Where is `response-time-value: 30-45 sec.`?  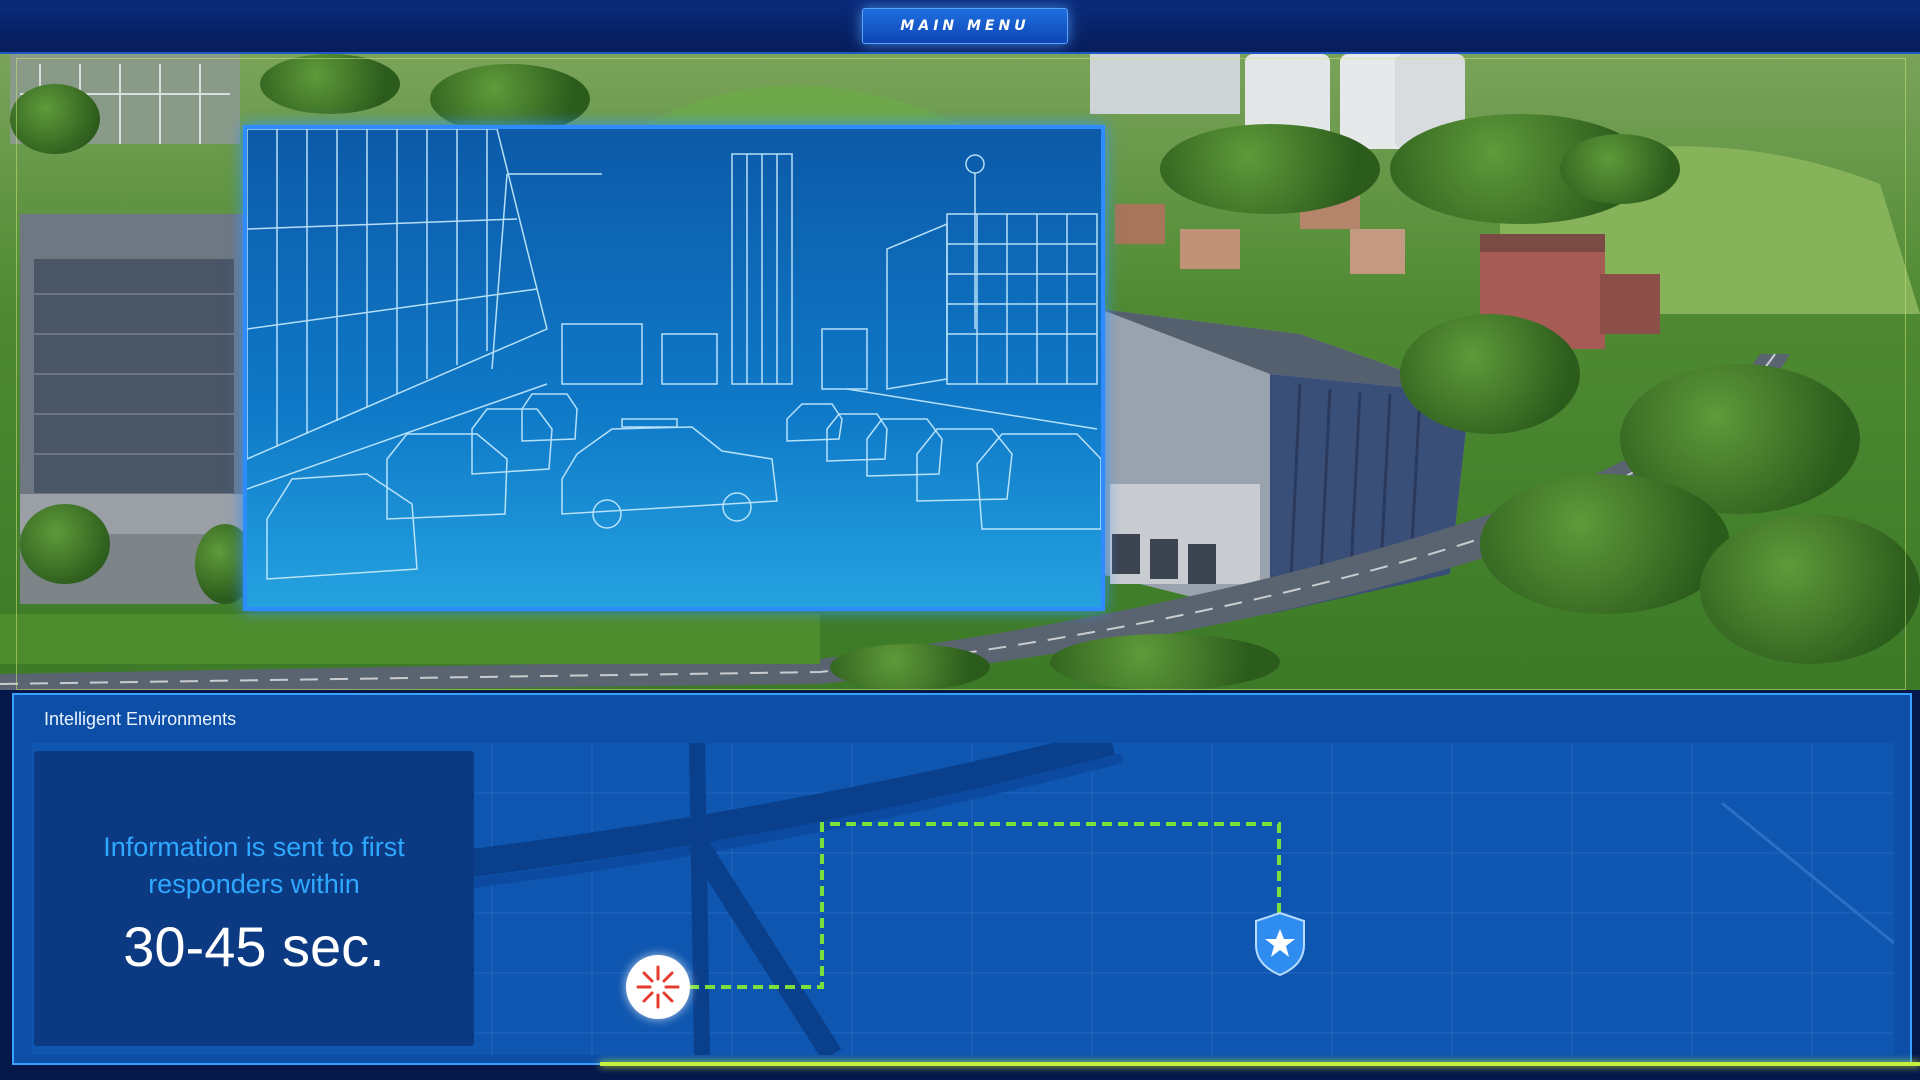
response-time-value: 30-45 sec. is located at coordinates (254, 946).